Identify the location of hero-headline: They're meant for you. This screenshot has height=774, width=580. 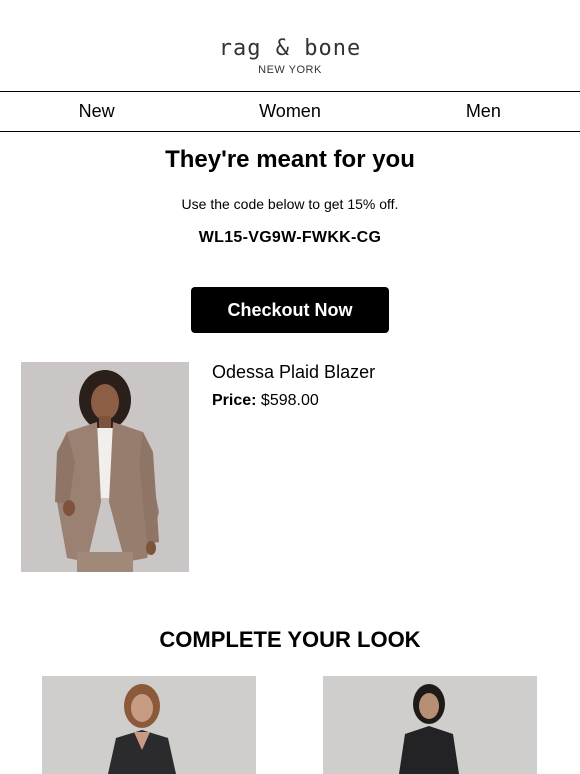
(290, 159).